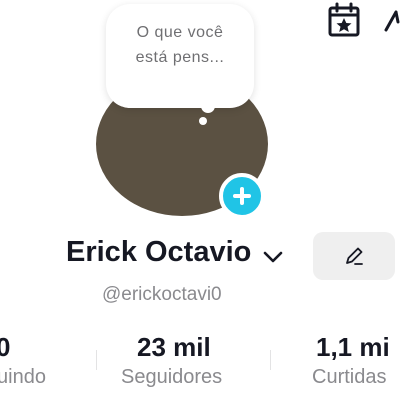  Describe the element at coordinates (162, 294) in the screenshot. I see `username: @erickoctavi0` at that location.